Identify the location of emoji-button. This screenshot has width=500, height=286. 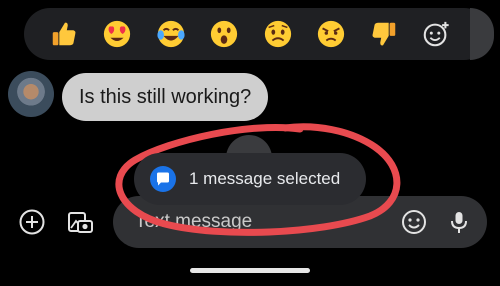
(414, 222).